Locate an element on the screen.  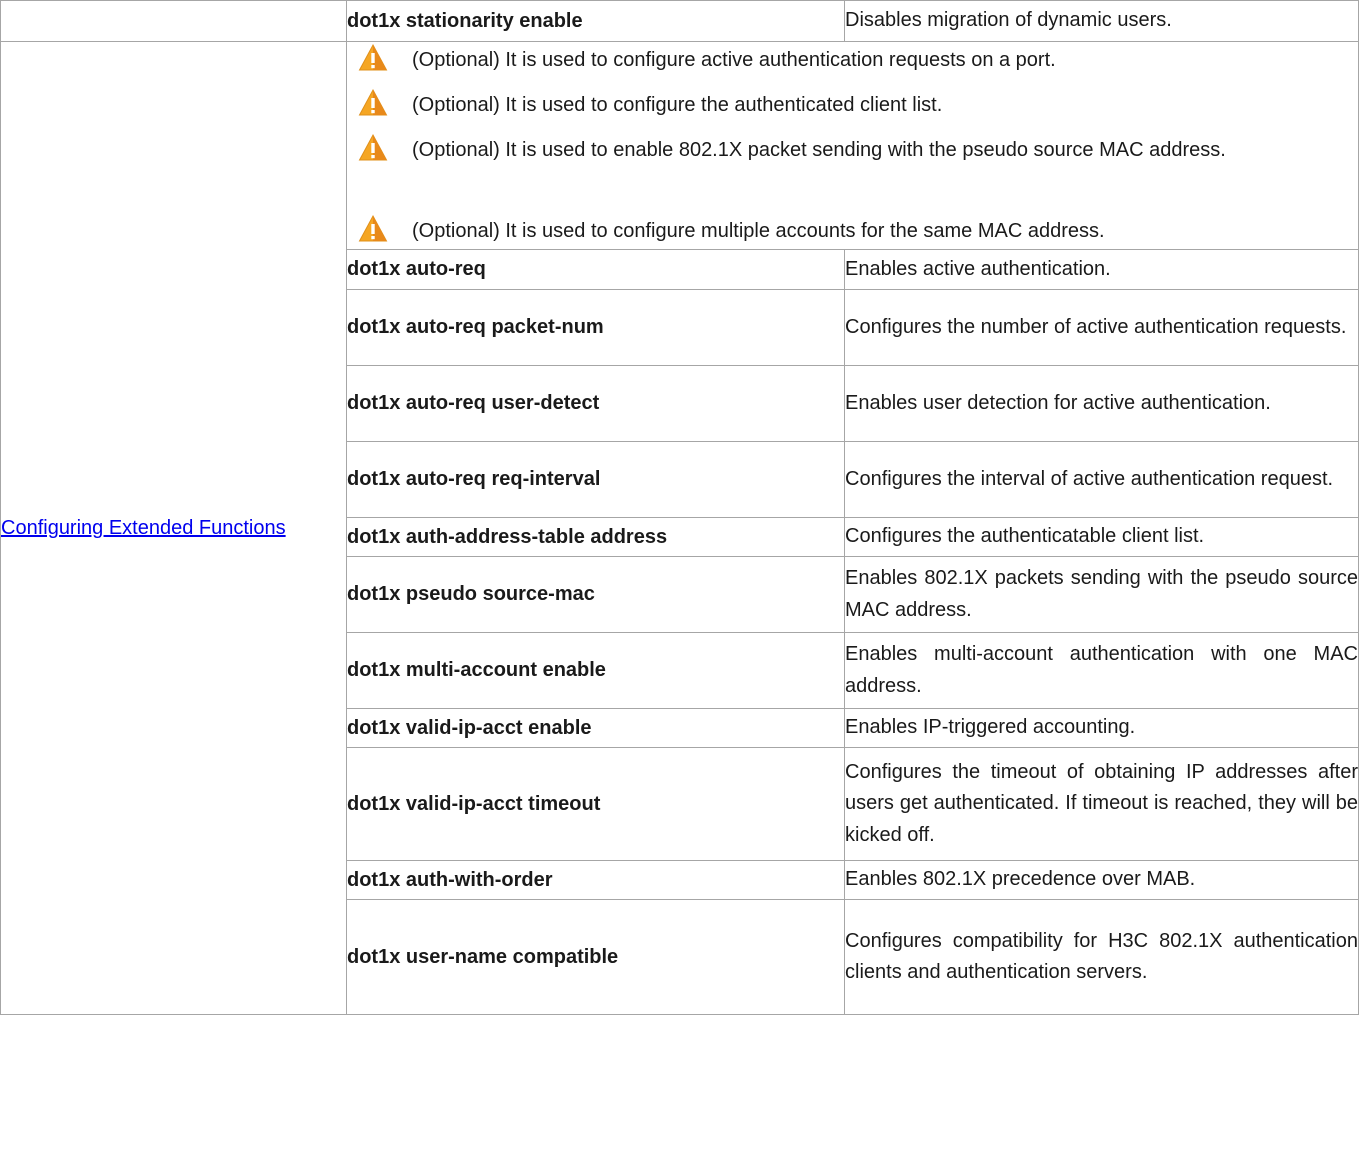
command-cell: dot1x stationarity enable is located at coordinates (595, 21).